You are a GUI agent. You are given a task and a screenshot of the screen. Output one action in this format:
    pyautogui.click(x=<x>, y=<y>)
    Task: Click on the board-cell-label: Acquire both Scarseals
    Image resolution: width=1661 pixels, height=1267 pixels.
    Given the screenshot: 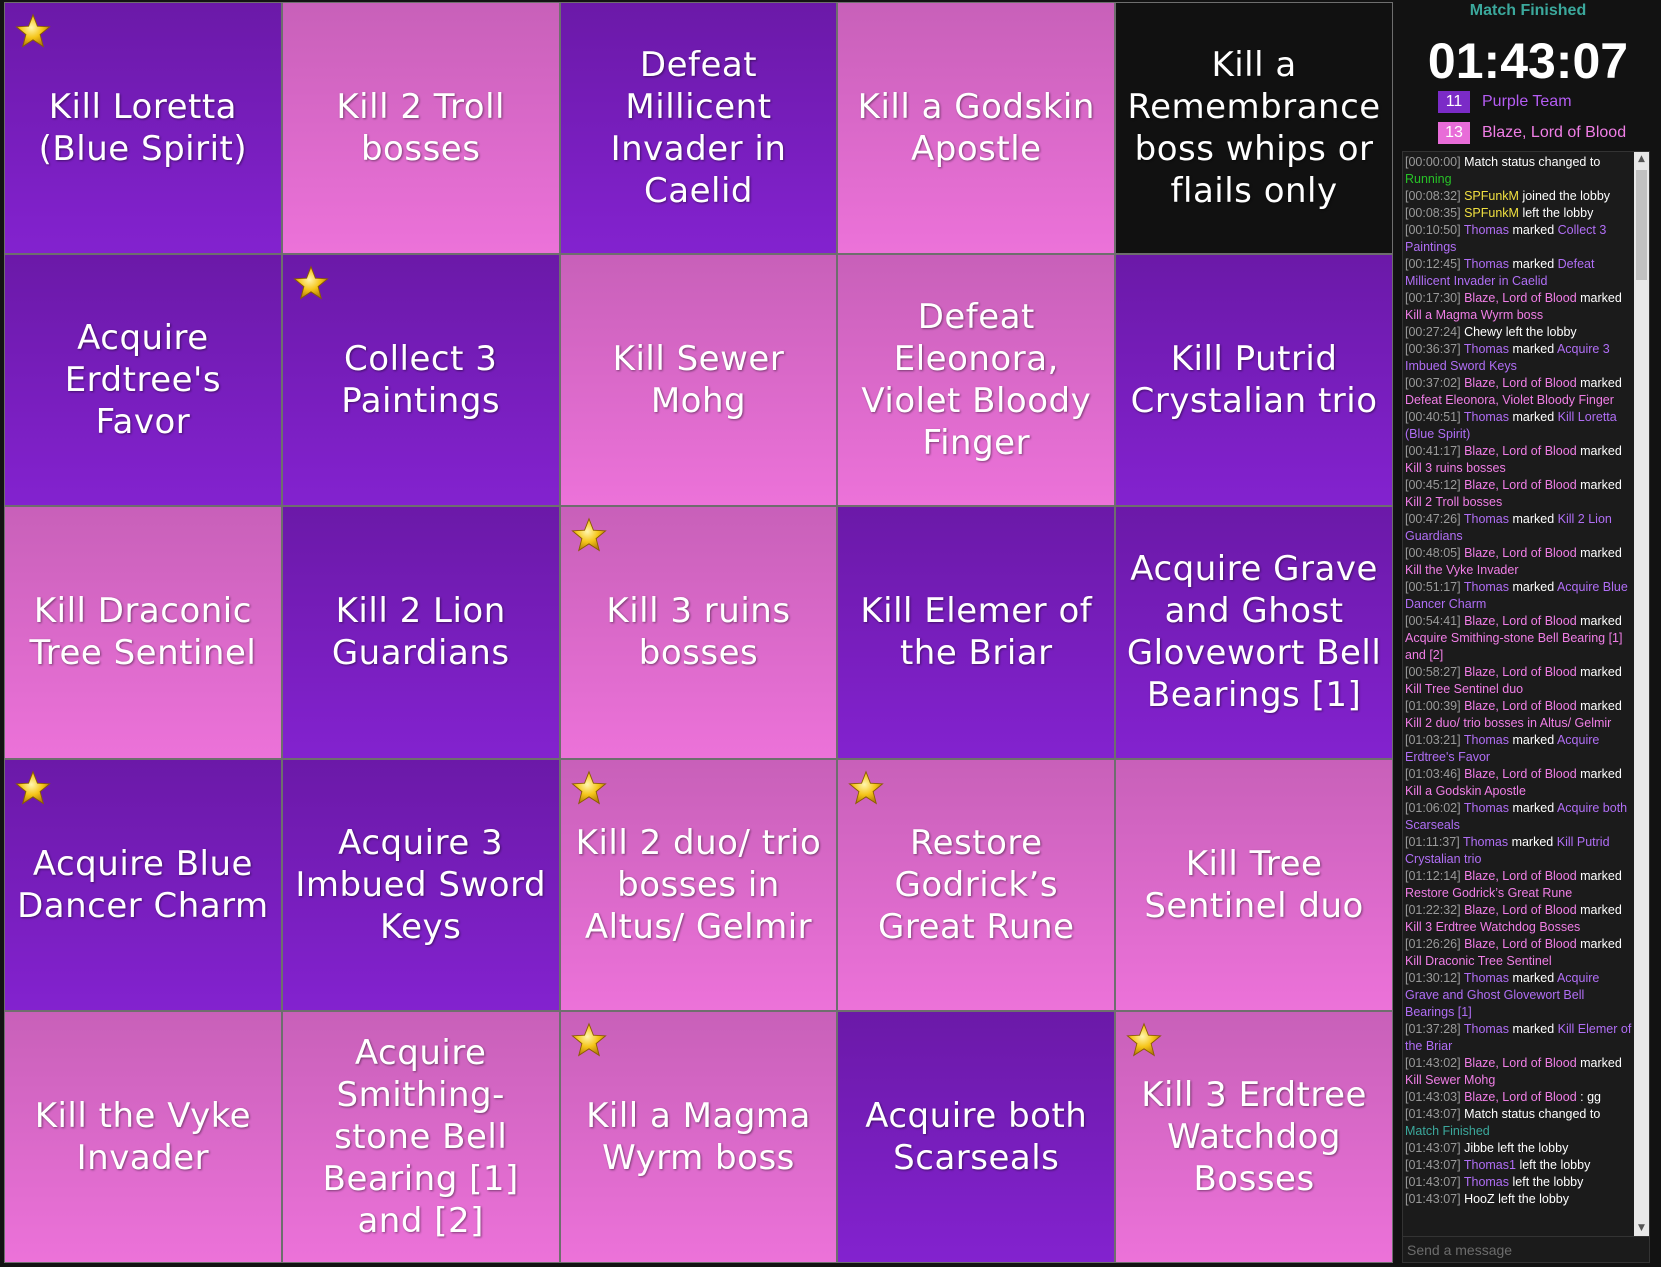 What is the action you would take?
    pyautogui.click(x=976, y=1136)
    